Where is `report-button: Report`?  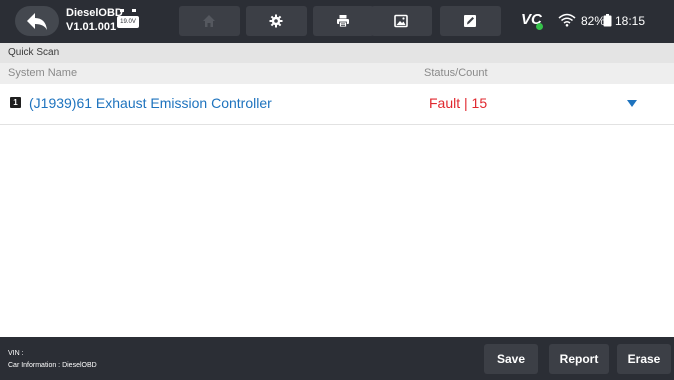
report-button: Report is located at coordinates (579, 359).